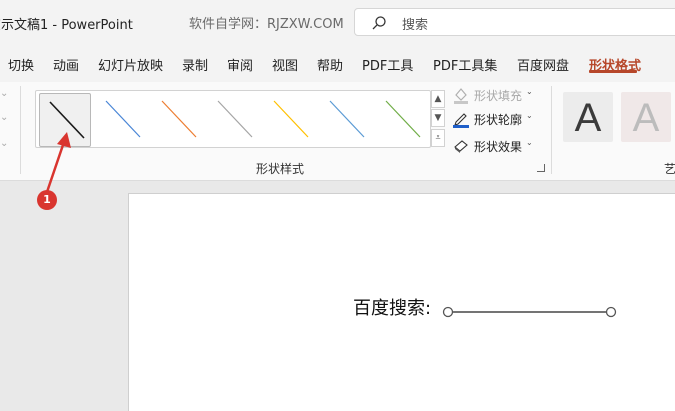 Image resolution: width=675 pixels, height=411 pixels. Describe the element at coordinates (465, 64) in the screenshot. I see `tab-pdf-toolset: PDF工具集` at that location.